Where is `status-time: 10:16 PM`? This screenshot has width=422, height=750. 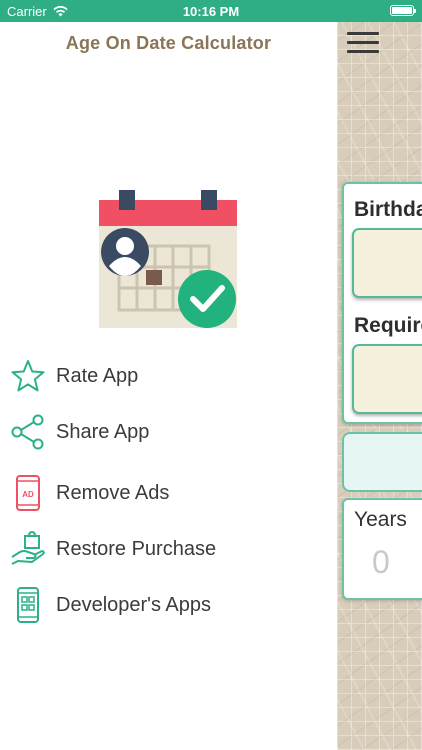 status-time: 10:16 PM is located at coordinates (211, 11).